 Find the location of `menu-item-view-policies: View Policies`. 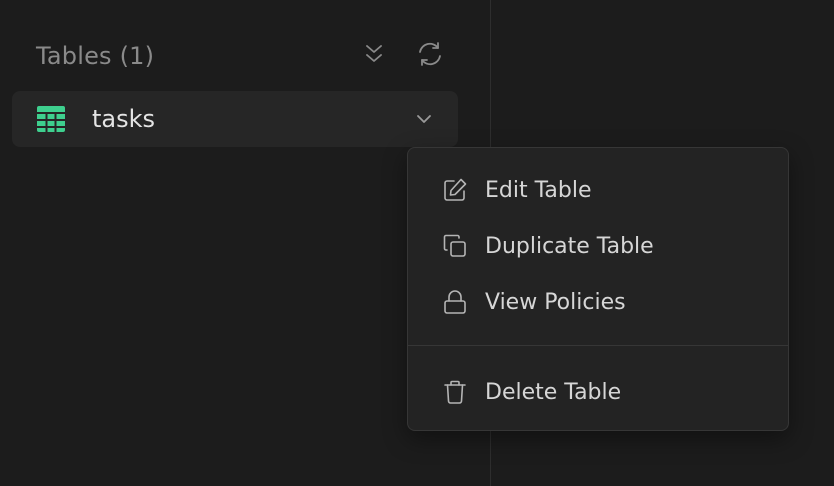

menu-item-view-policies: View Policies is located at coordinates (598, 302).